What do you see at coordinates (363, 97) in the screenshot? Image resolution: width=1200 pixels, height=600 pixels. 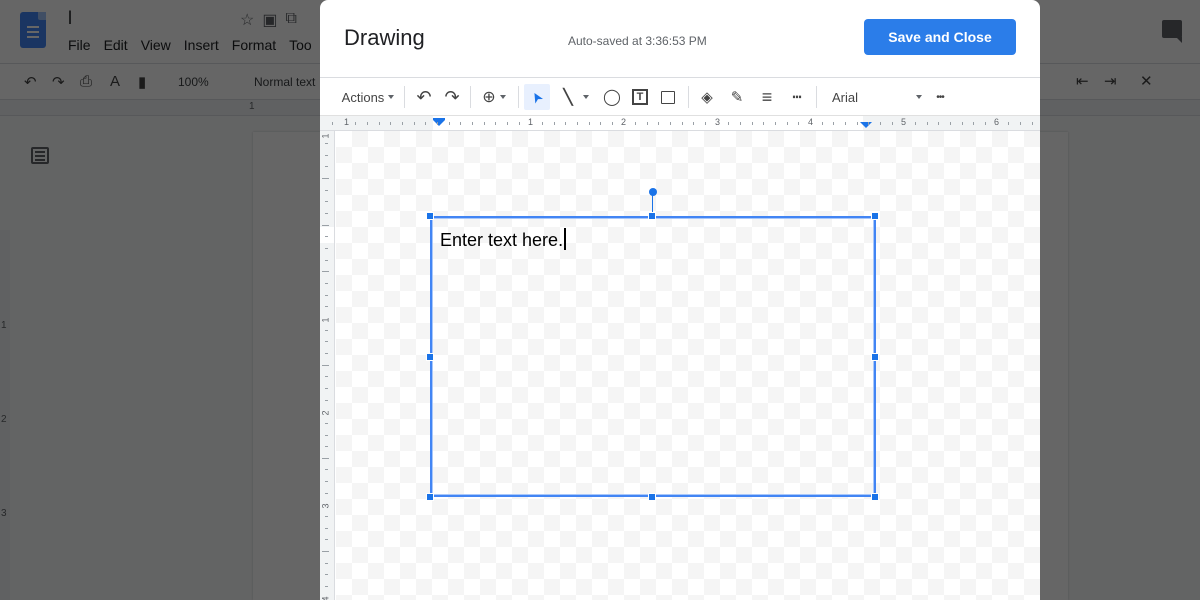 I see `actions-label: Actions` at bounding box center [363, 97].